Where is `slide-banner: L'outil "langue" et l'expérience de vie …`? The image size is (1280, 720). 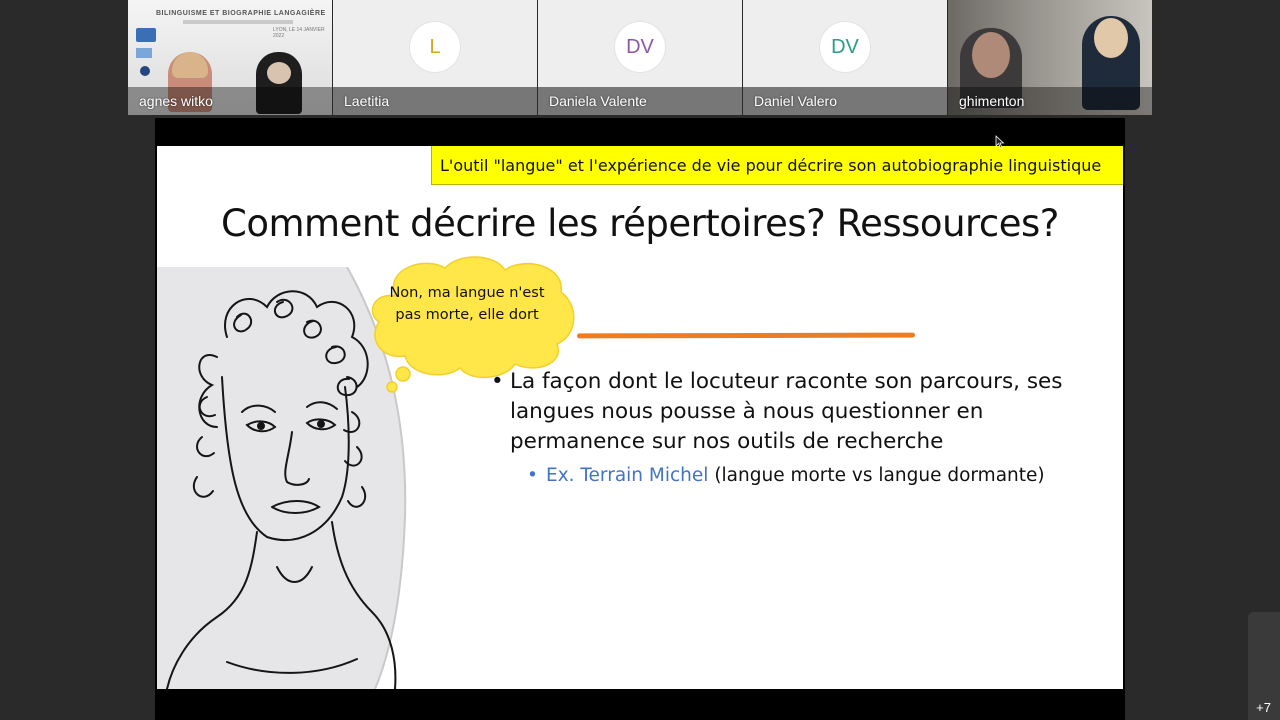
slide-banner: L'outil "langue" et l'expérience de vie … is located at coordinates (777, 165).